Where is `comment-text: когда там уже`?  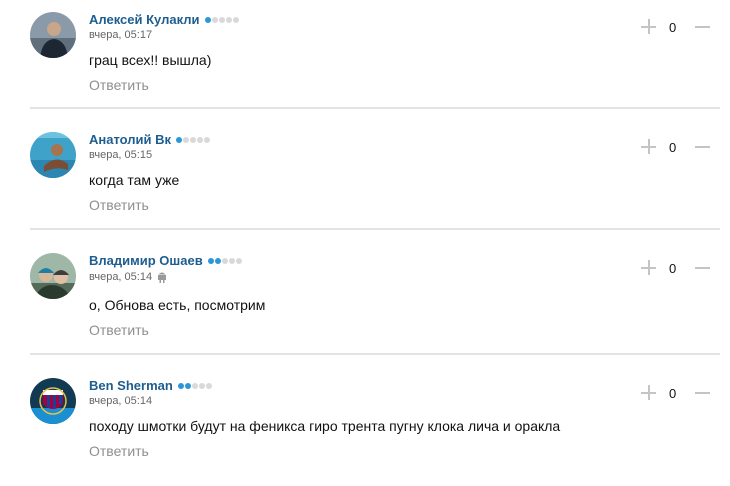
comment-text: когда там уже is located at coordinates (134, 180).